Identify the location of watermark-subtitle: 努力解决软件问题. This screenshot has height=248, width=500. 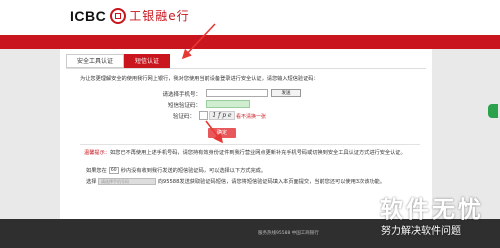
(421, 231).